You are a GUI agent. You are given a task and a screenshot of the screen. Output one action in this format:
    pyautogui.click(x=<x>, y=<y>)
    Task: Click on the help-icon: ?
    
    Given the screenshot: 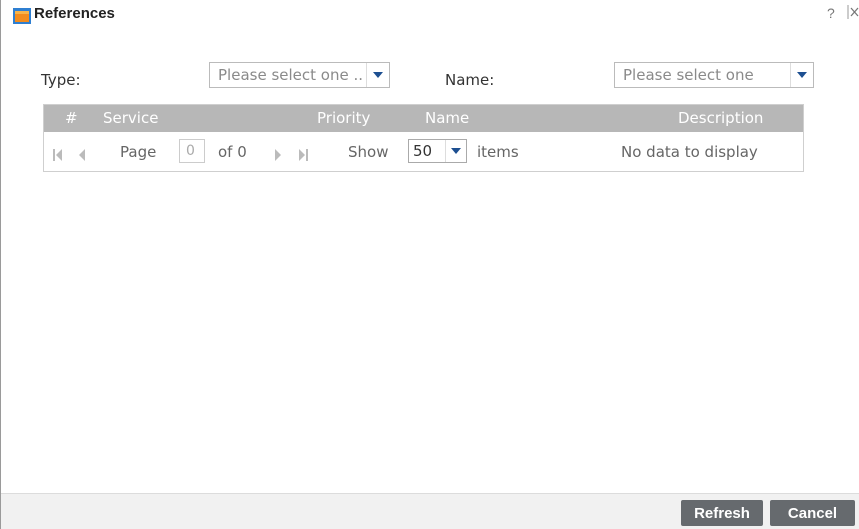 What is the action you would take?
    pyautogui.click(x=831, y=13)
    